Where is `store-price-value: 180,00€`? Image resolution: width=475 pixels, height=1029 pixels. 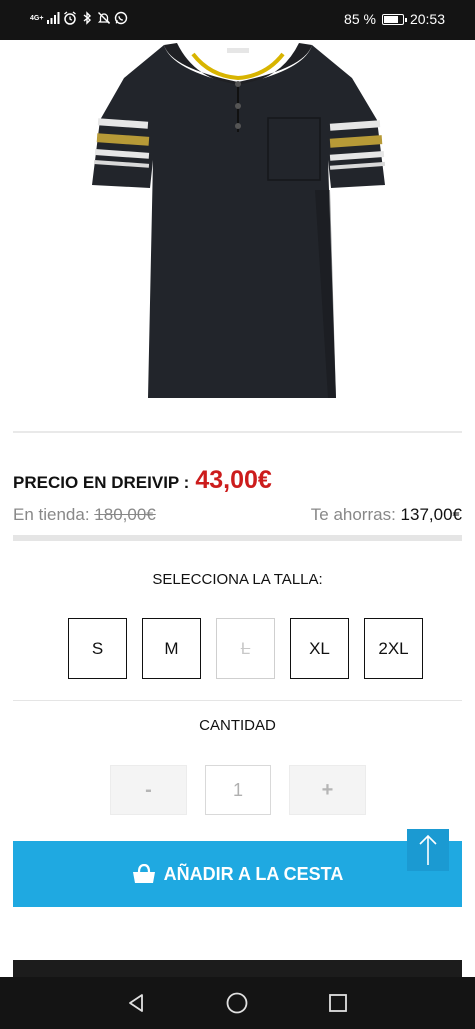
store-price-value: 180,00€ is located at coordinates (125, 514).